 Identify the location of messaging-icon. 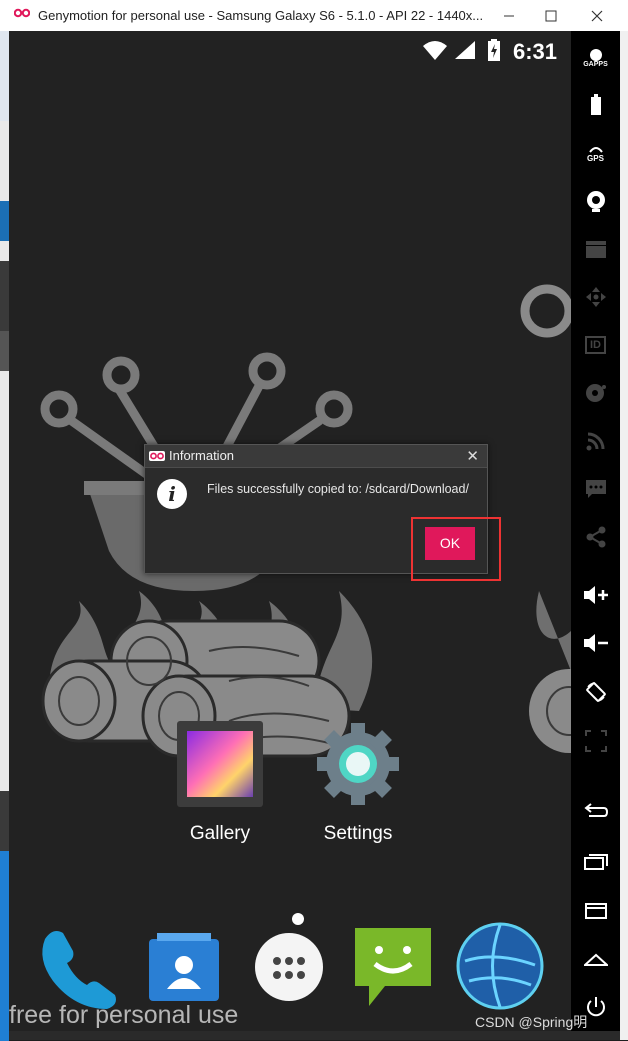
(393, 966).